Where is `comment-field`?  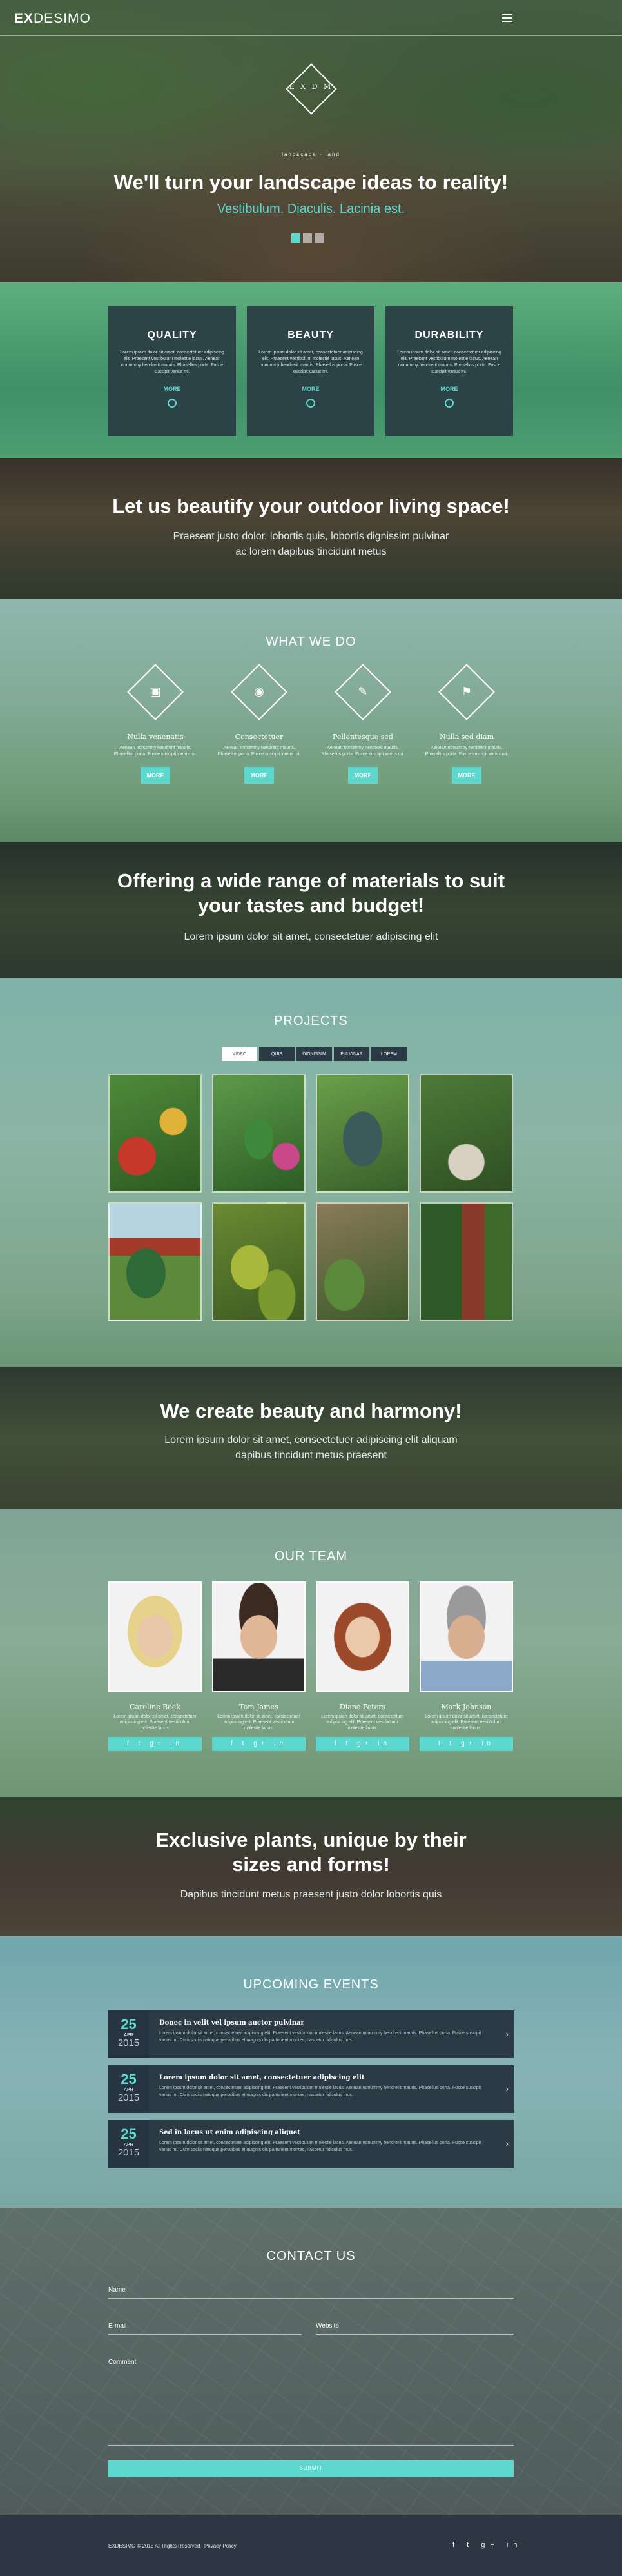 comment-field is located at coordinates (311, 2445).